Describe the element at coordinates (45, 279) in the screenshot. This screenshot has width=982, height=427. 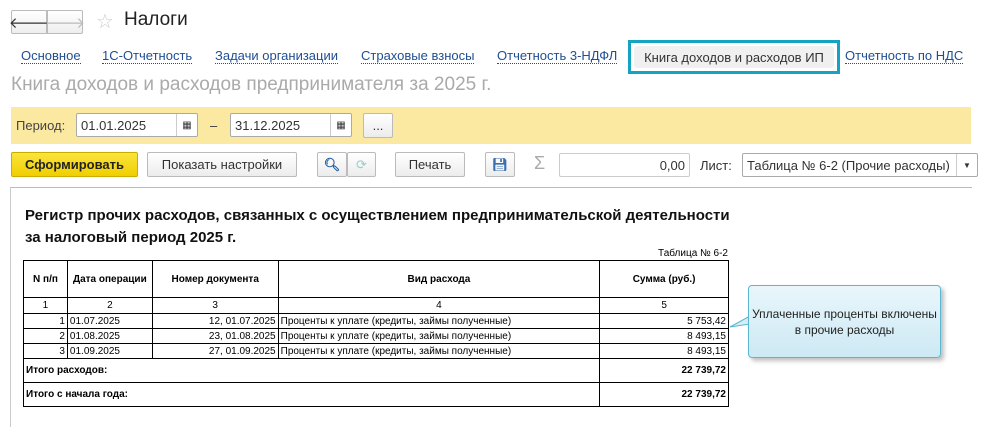
I see `header-cell: N п/п` at that location.